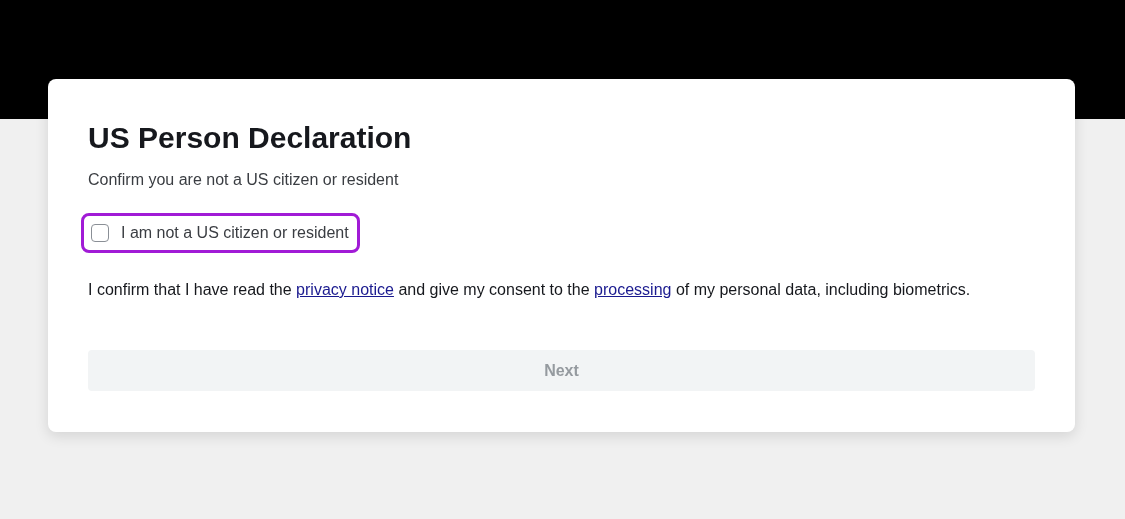  What do you see at coordinates (250, 138) in the screenshot?
I see `page-title: US Person Declaration` at bounding box center [250, 138].